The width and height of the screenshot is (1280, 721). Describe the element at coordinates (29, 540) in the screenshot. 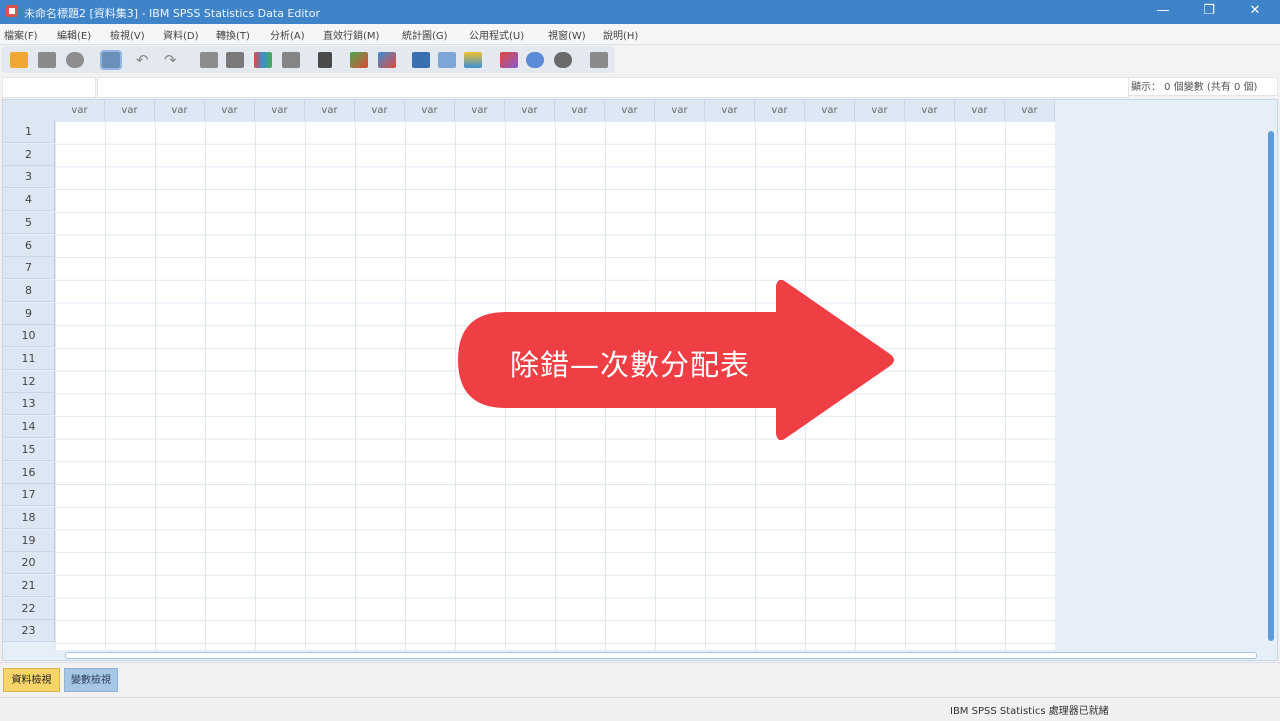

I see `row-header: 19` at that location.